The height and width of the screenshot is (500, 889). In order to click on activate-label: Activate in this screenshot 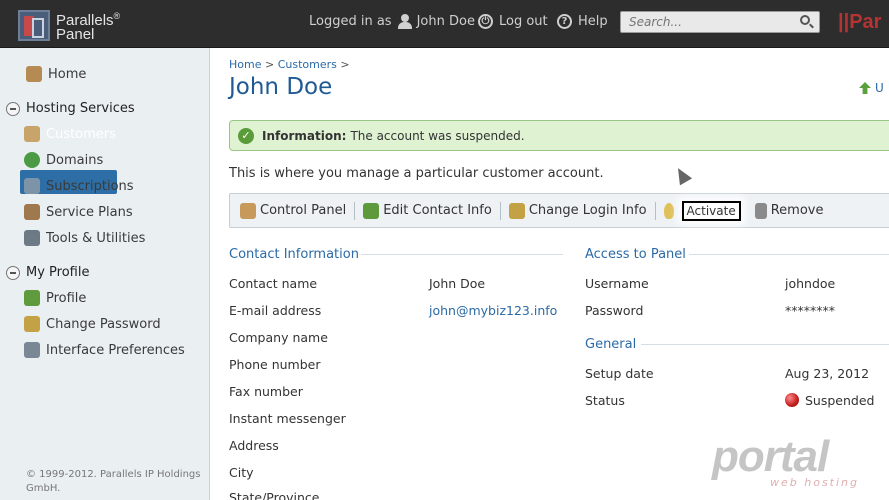, I will do `click(711, 210)`.